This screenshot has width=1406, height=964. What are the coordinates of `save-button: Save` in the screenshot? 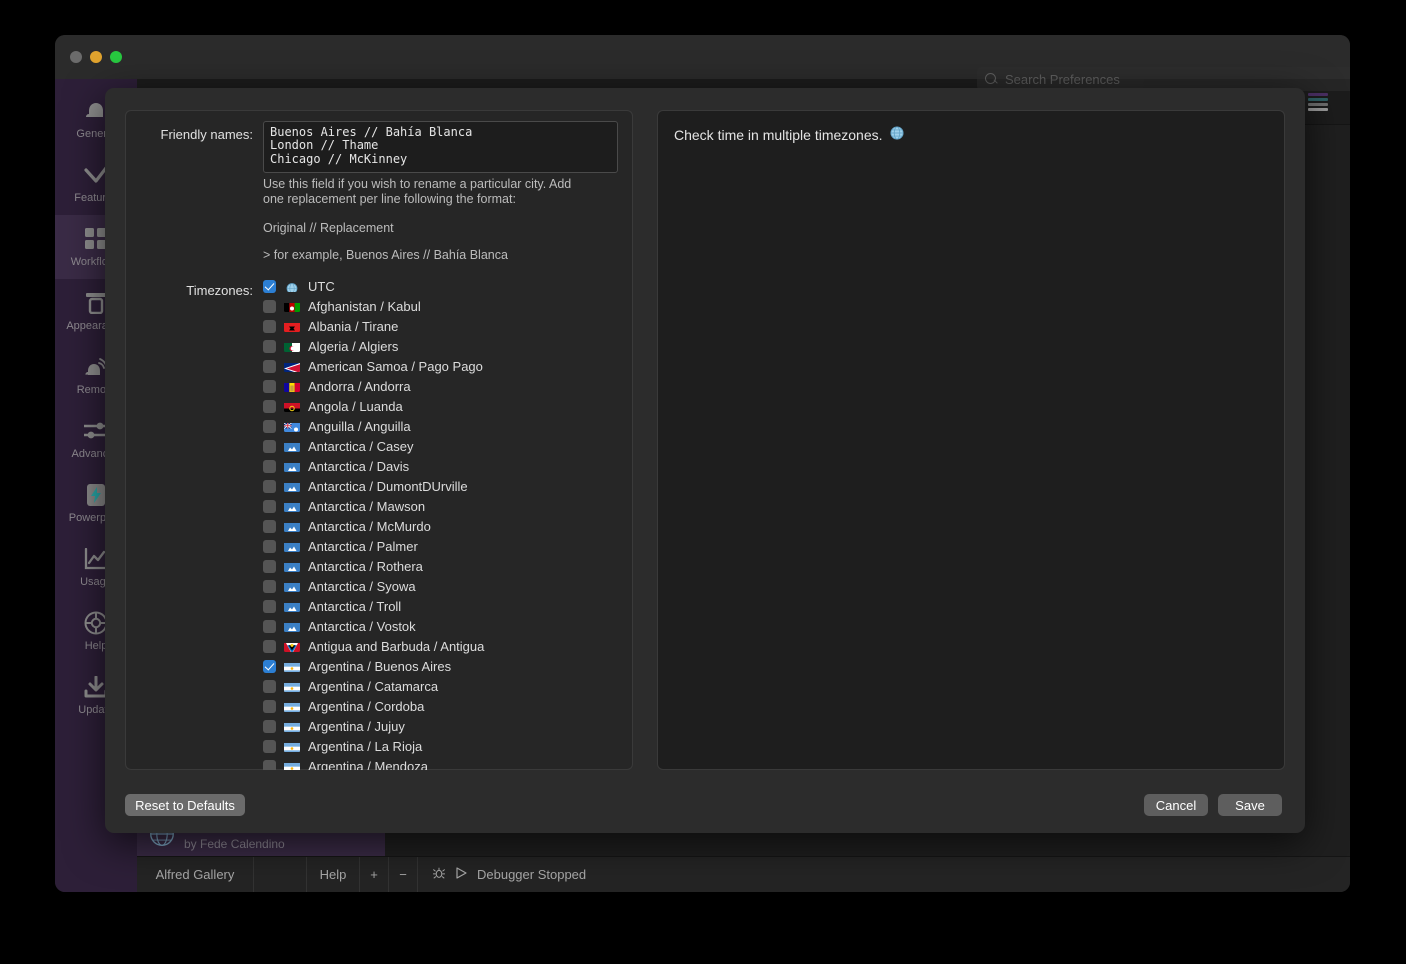 It's located at (1250, 805).